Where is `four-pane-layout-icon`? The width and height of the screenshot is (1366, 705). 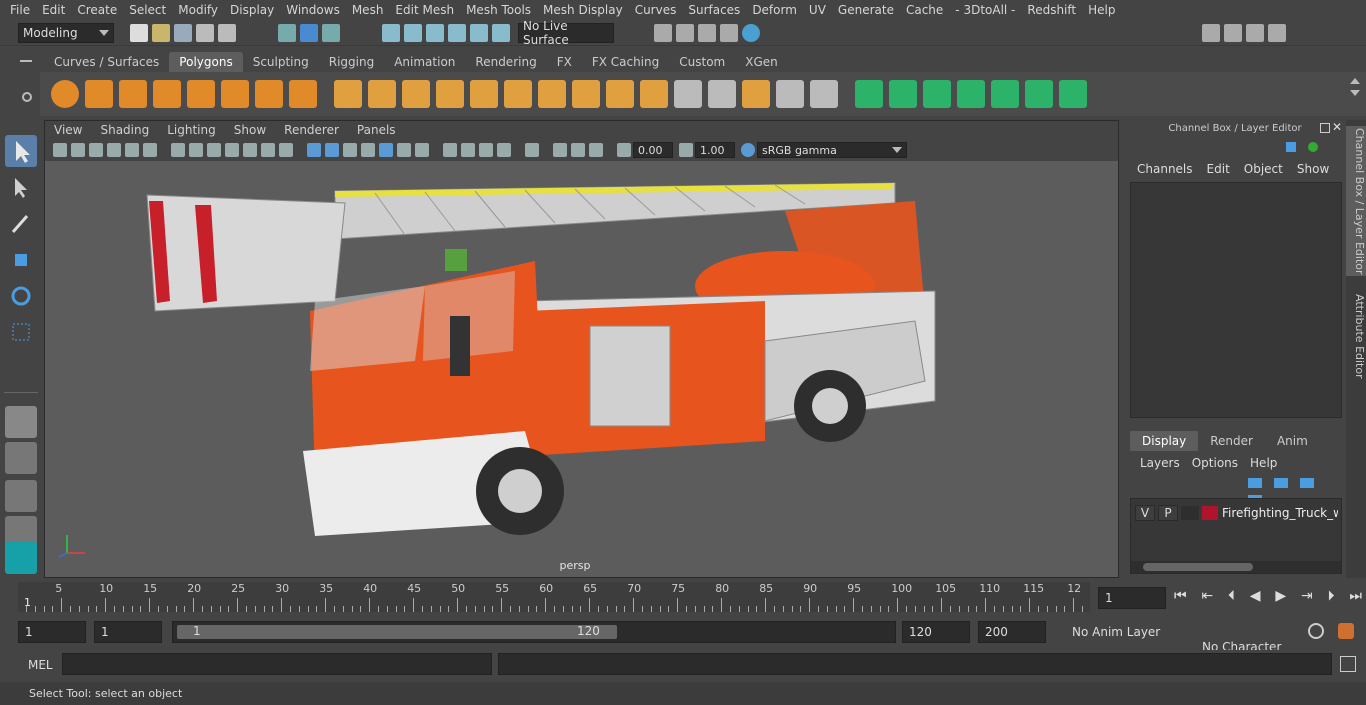
four-pane-layout-icon is located at coordinates (21, 458).